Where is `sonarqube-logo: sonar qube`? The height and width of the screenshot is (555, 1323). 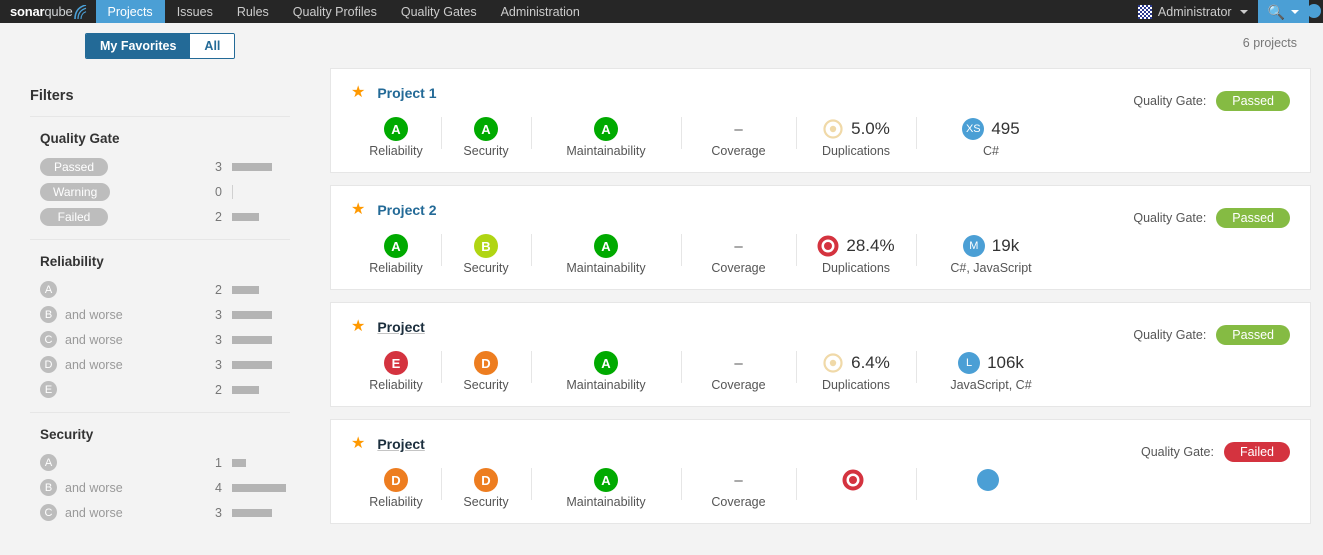
sonarqube-logo: sonar qube is located at coordinates (48, 11).